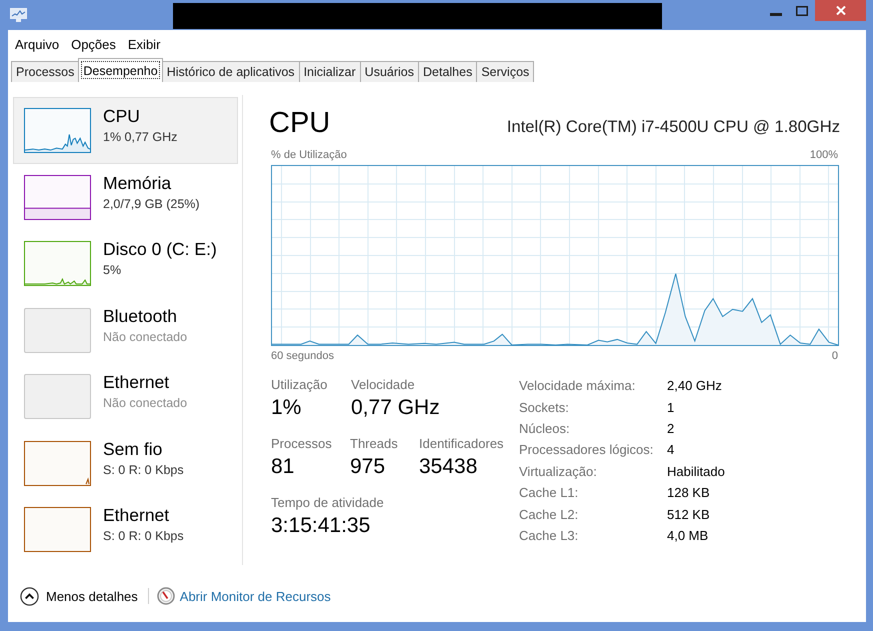 This screenshot has width=873, height=631. I want to click on sidebar-item: Bluetooth Não conectado, so click(125, 329).